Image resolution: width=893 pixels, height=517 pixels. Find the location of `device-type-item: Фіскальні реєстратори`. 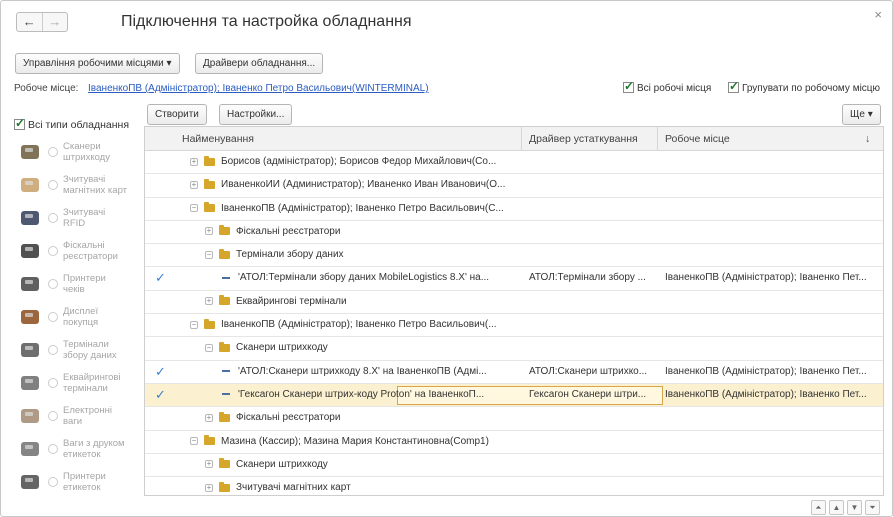

device-type-item: Фіскальні реєстратори is located at coordinates (78, 250).